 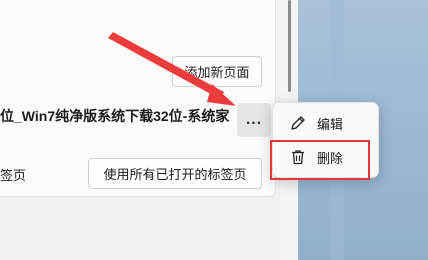 What do you see at coordinates (289, 46) in the screenshot?
I see `scrollbar-thumb` at bounding box center [289, 46].